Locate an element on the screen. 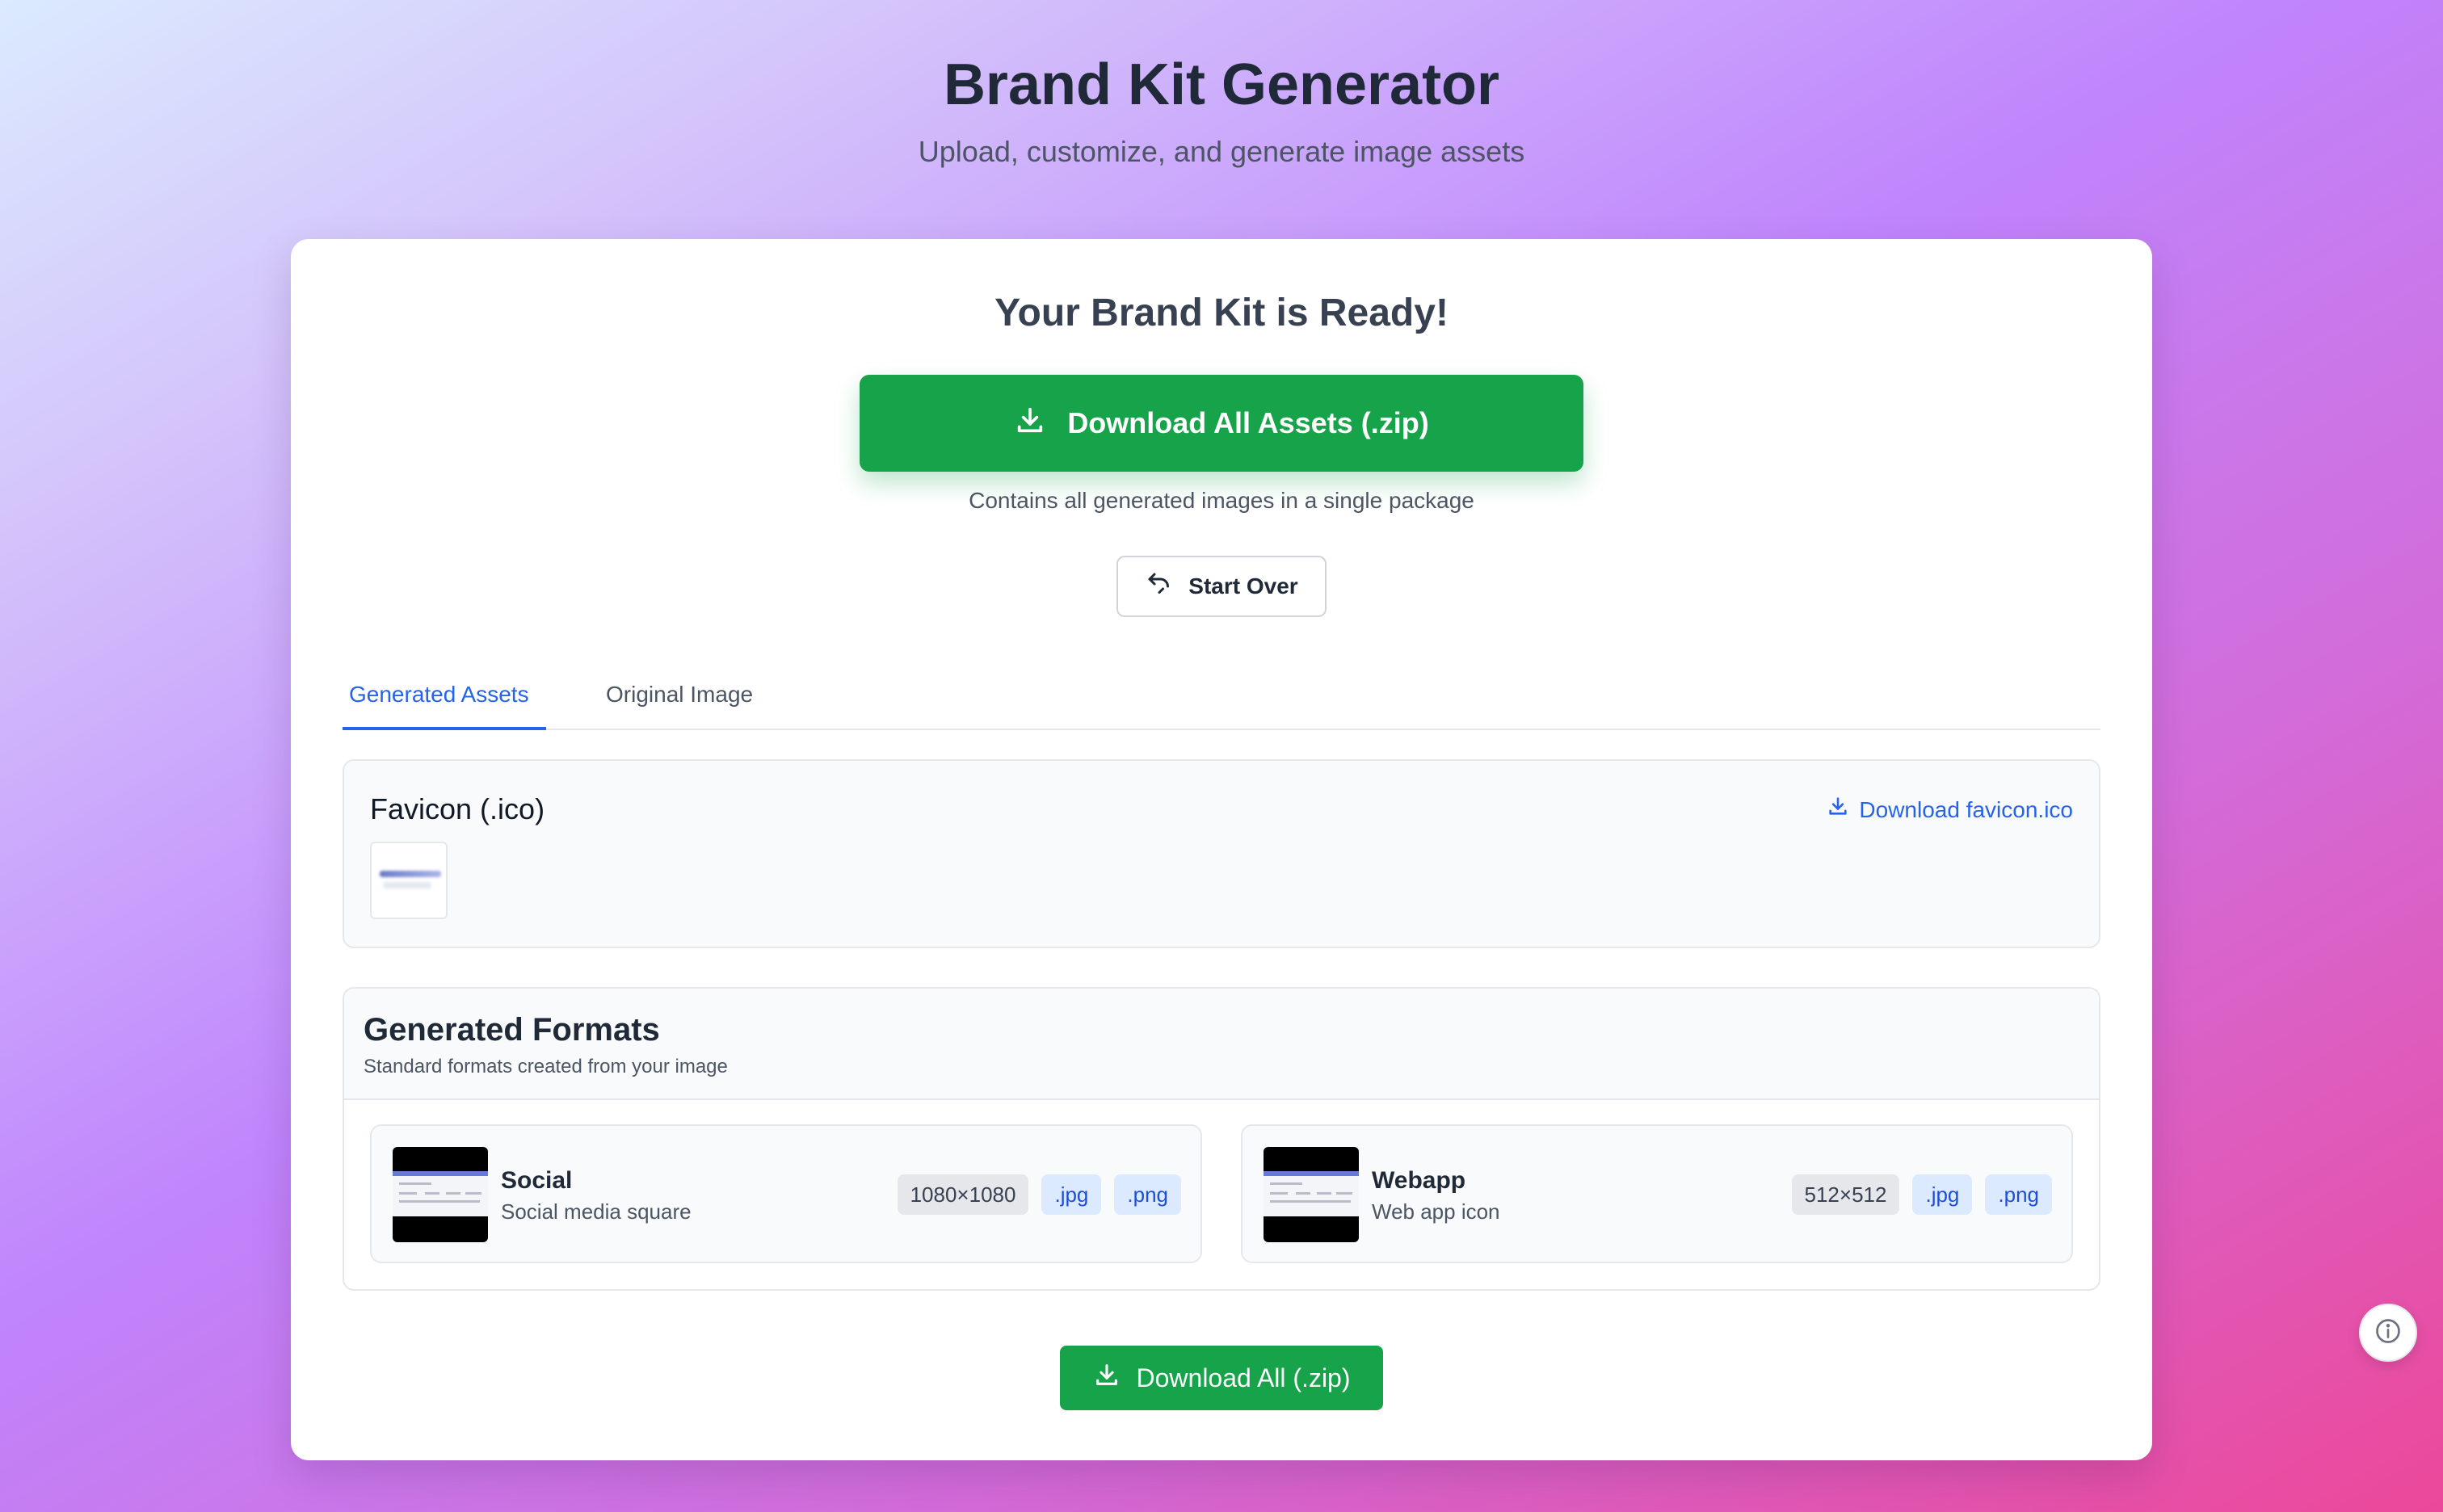  ready-title: Your Brand Kit is Ready! is located at coordinates (1221, 313).